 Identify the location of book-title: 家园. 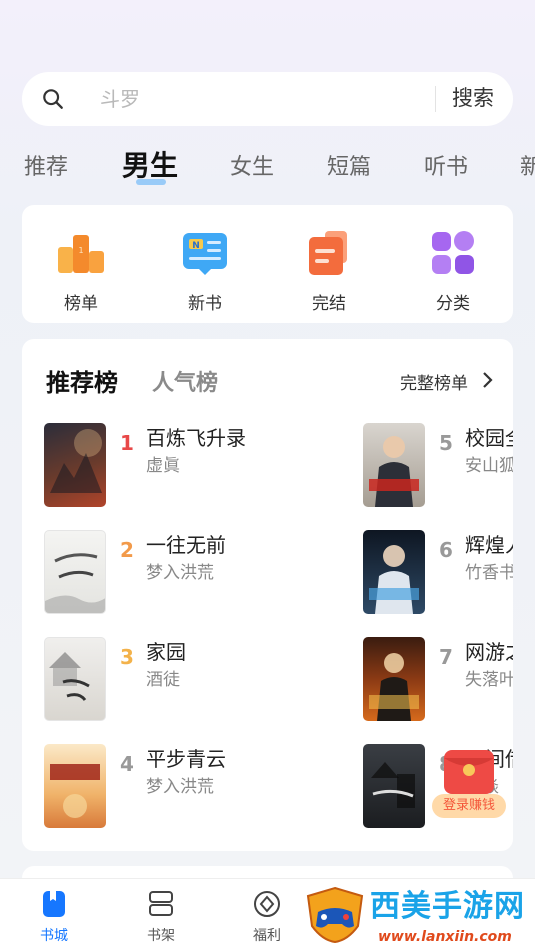
(166, 652).